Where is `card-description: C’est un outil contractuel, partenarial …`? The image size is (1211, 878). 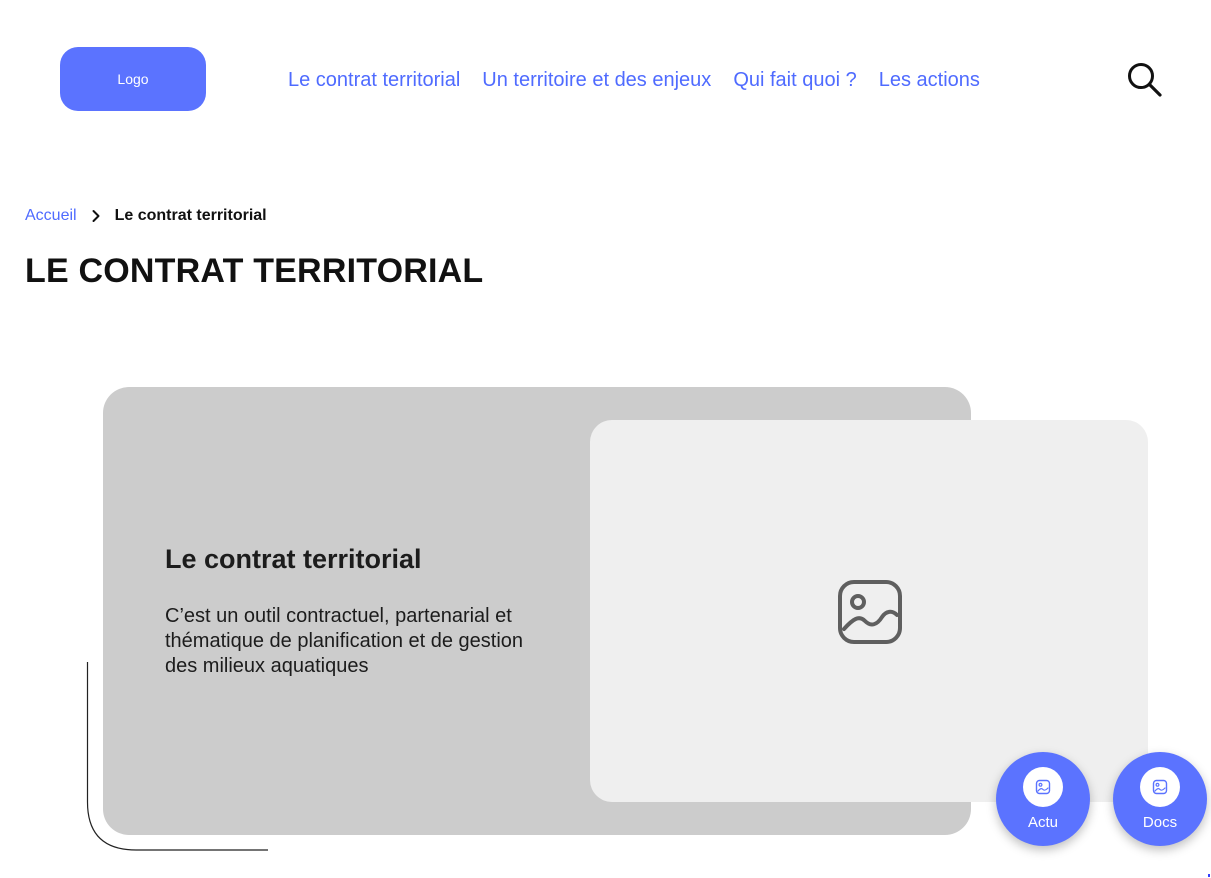
card-description: C’est un outil contractuel, partenarial … is located at coordinates (344, 641).